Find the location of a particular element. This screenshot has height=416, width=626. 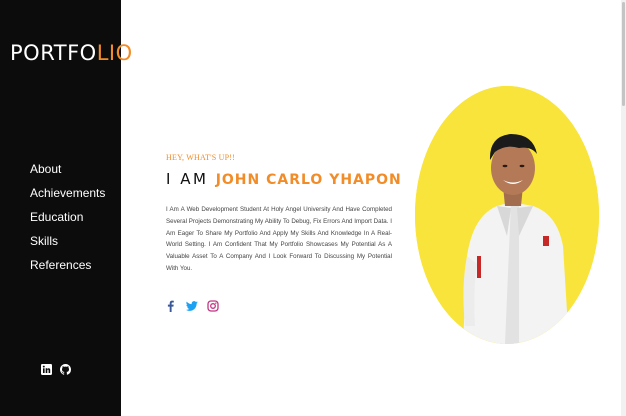

hero-social-links is located at coordinates (192, 306).